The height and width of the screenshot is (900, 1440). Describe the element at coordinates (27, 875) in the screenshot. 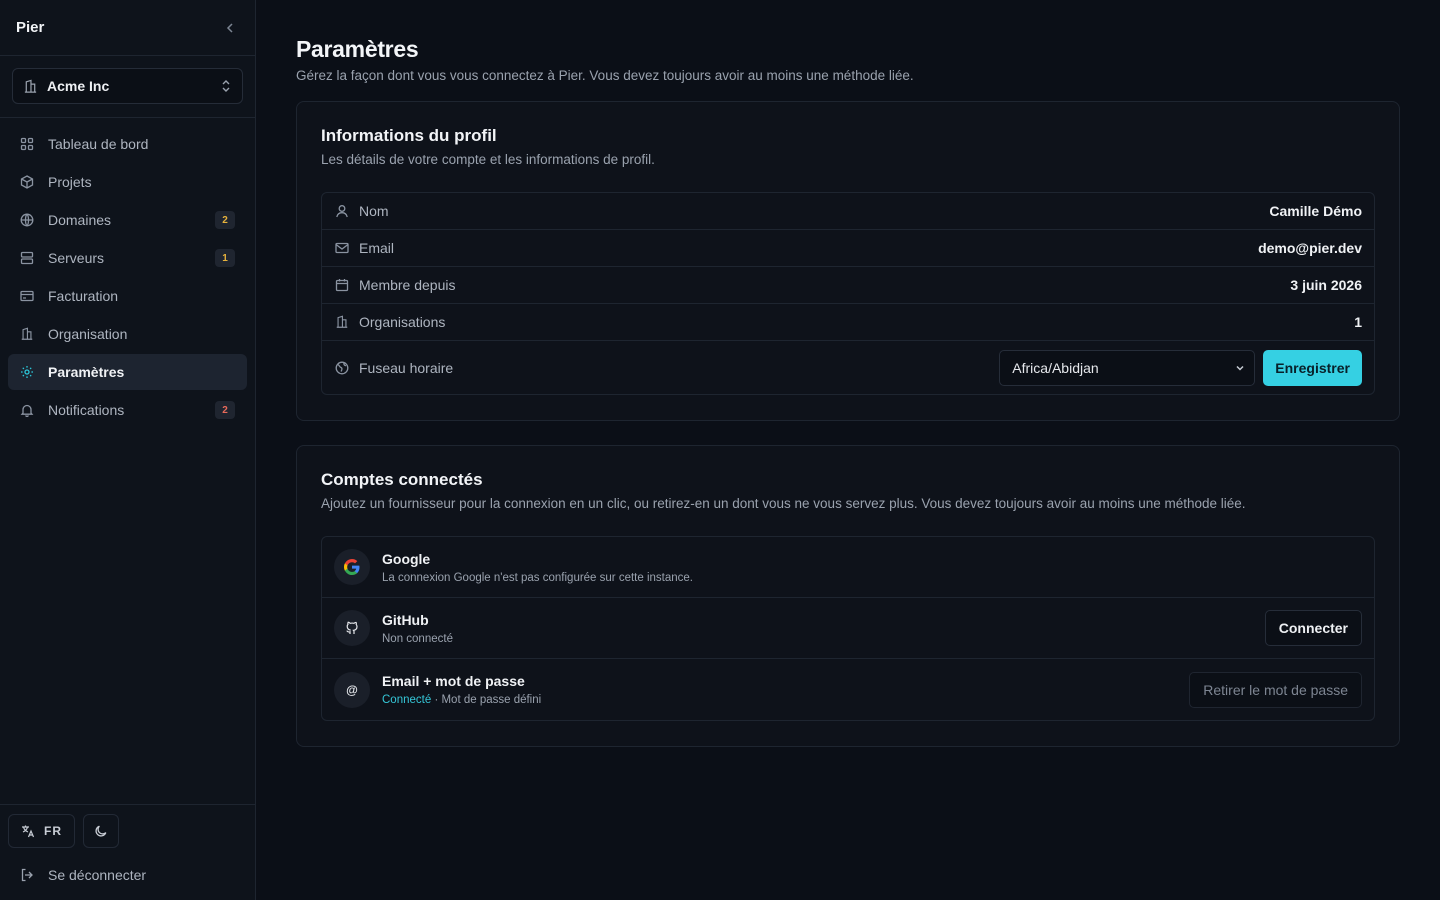

I see `logout-icon` at that location.